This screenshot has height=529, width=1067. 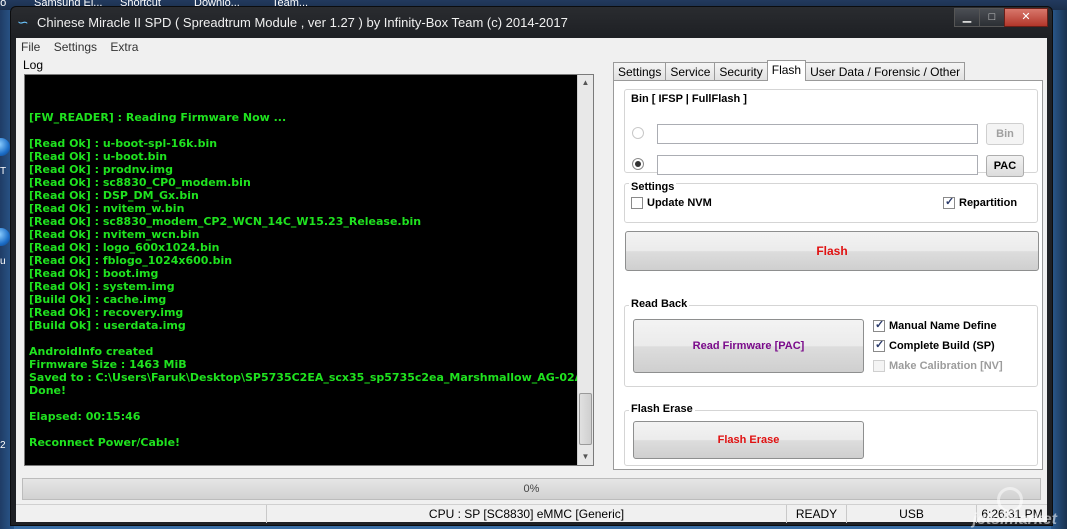 What do you see at coordinates (1059, 269) in the screenshot?
I see `desktop-right-strip` at bounding box center [1059, 269].